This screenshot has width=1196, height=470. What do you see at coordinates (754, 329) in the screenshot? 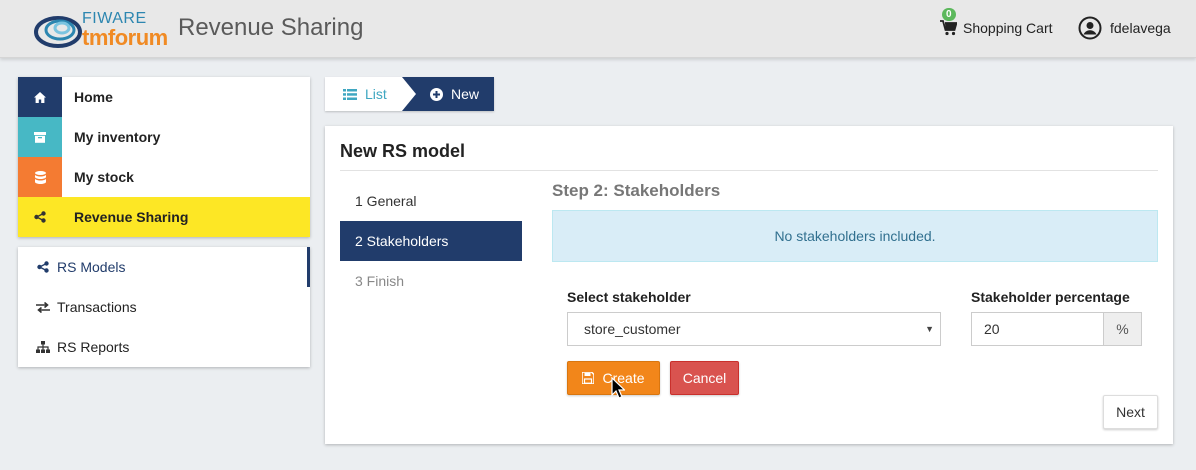
I see `stakeholder-select: store_customer ▼` at bounding box center [754, 329].